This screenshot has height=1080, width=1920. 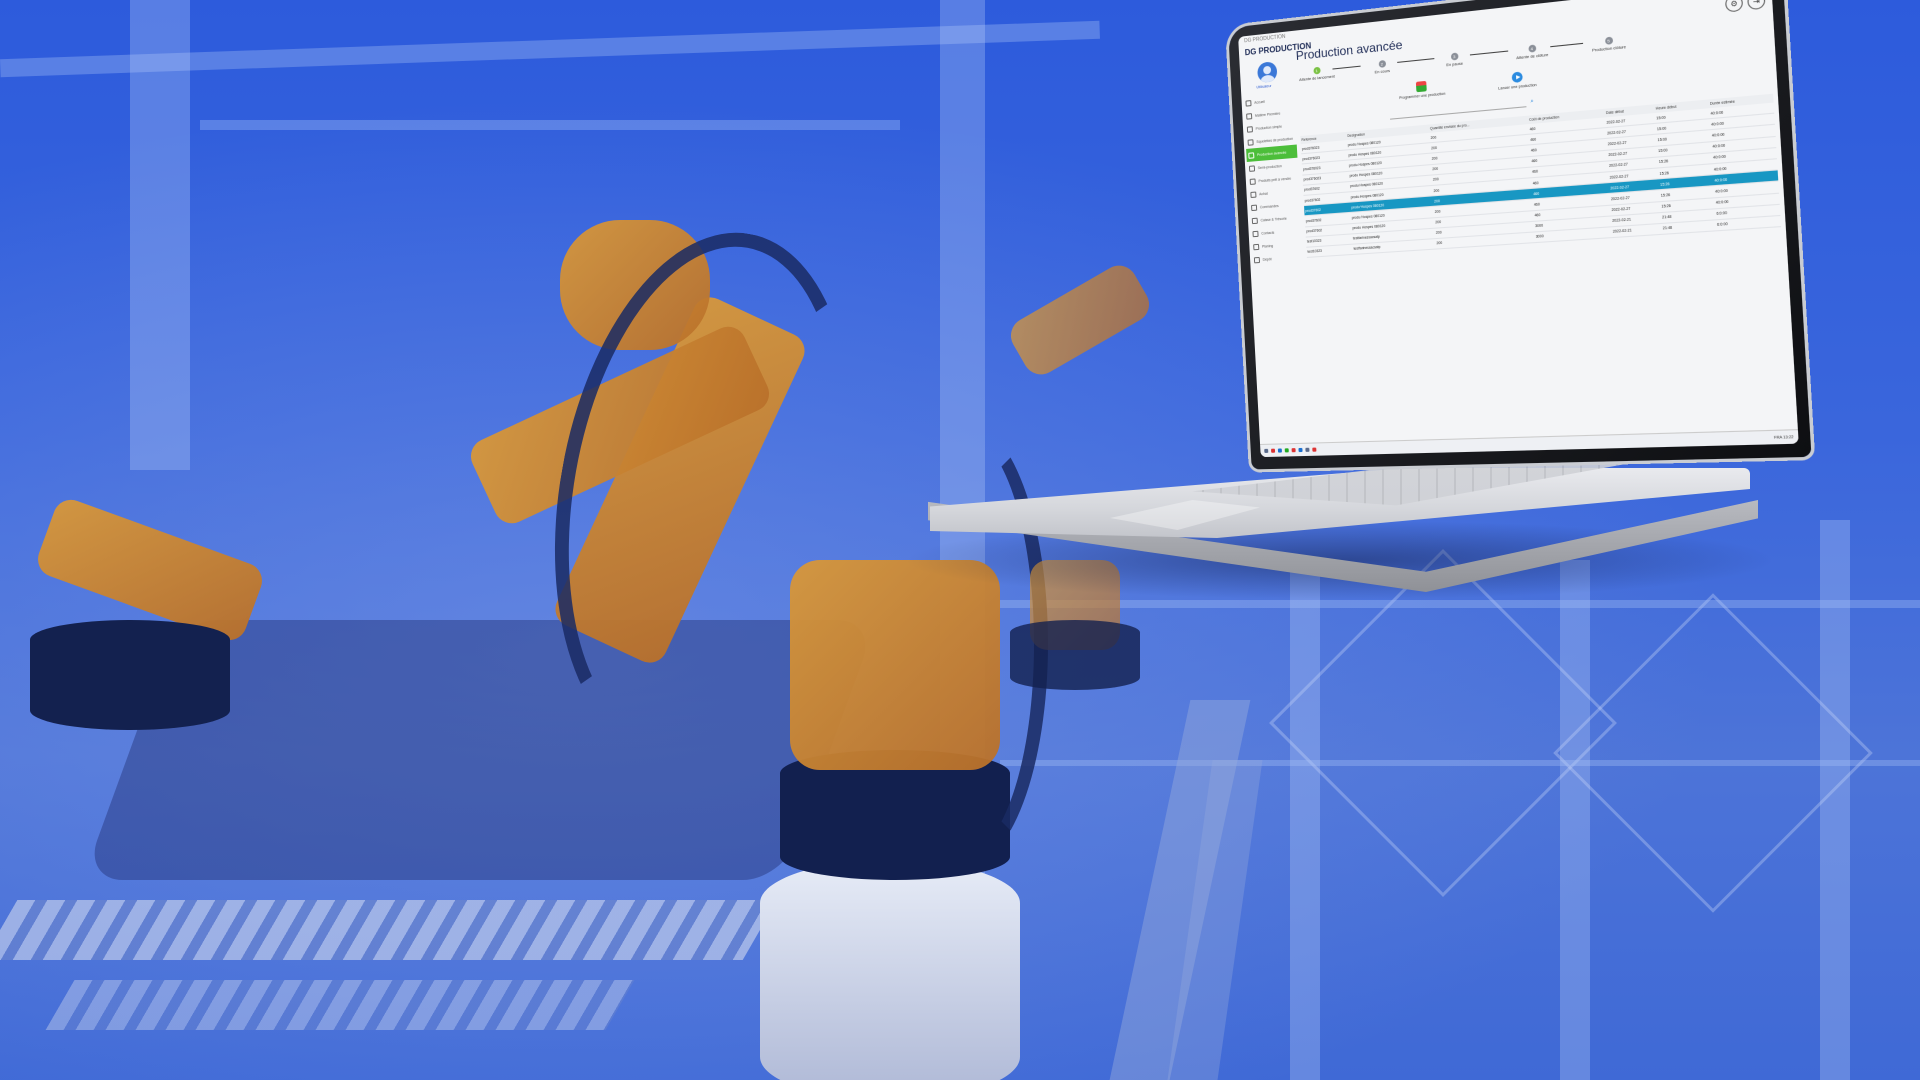 What do you see at coordinates (1454, 57) in the screenshot?
I see `step-number: 3` at bounding box center [1454, 57].